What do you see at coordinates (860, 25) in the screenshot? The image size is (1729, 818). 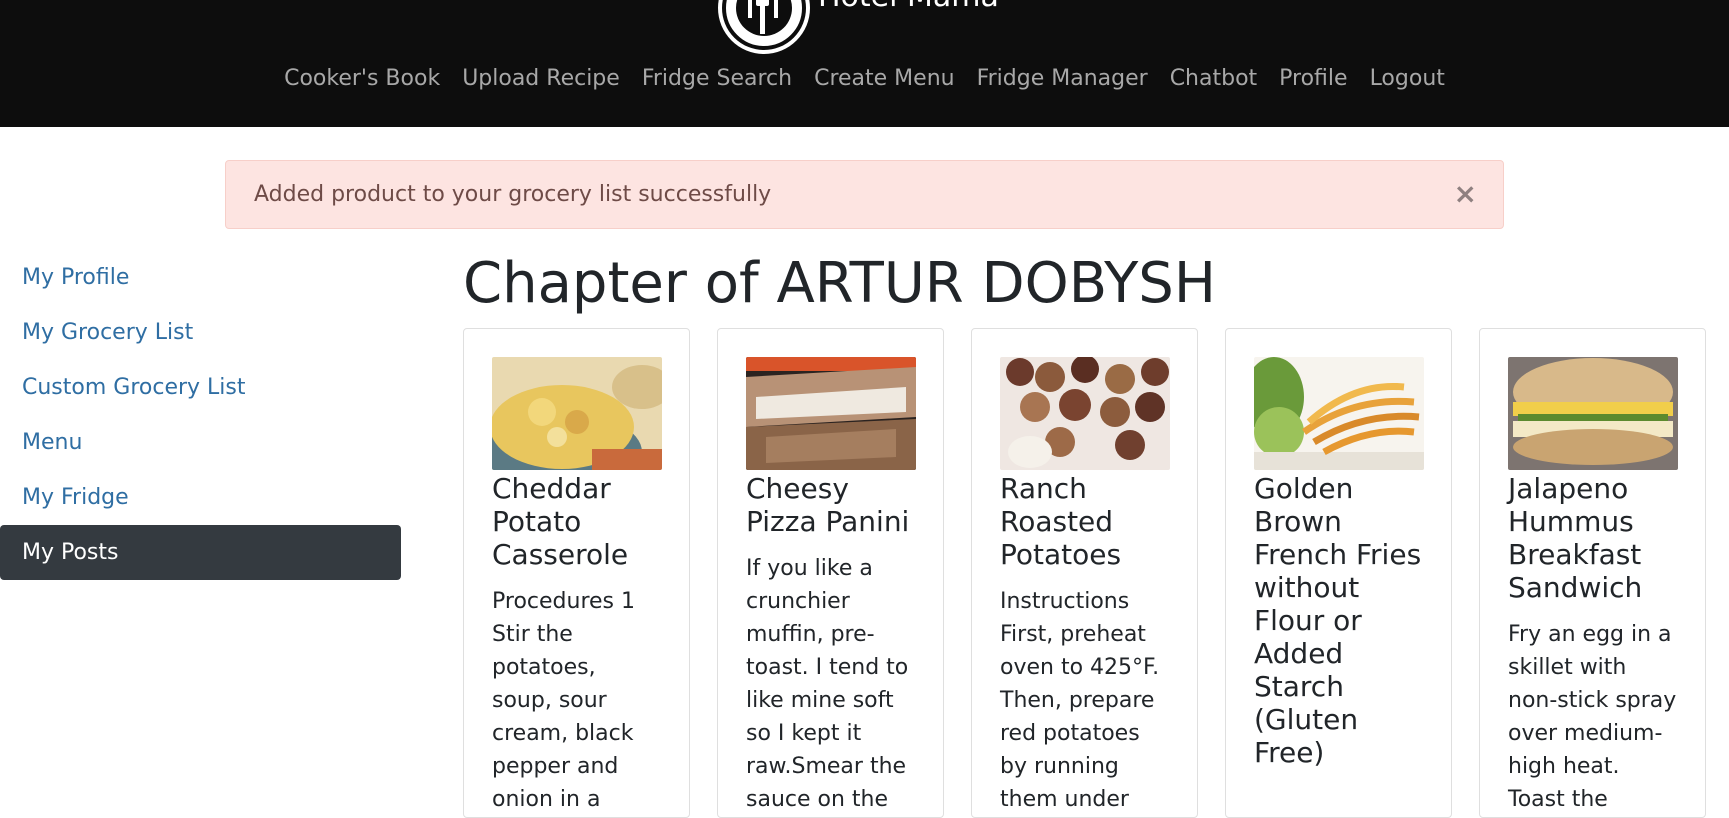 I see `brand: Hotel Mama` at bounding box center [860, 25].